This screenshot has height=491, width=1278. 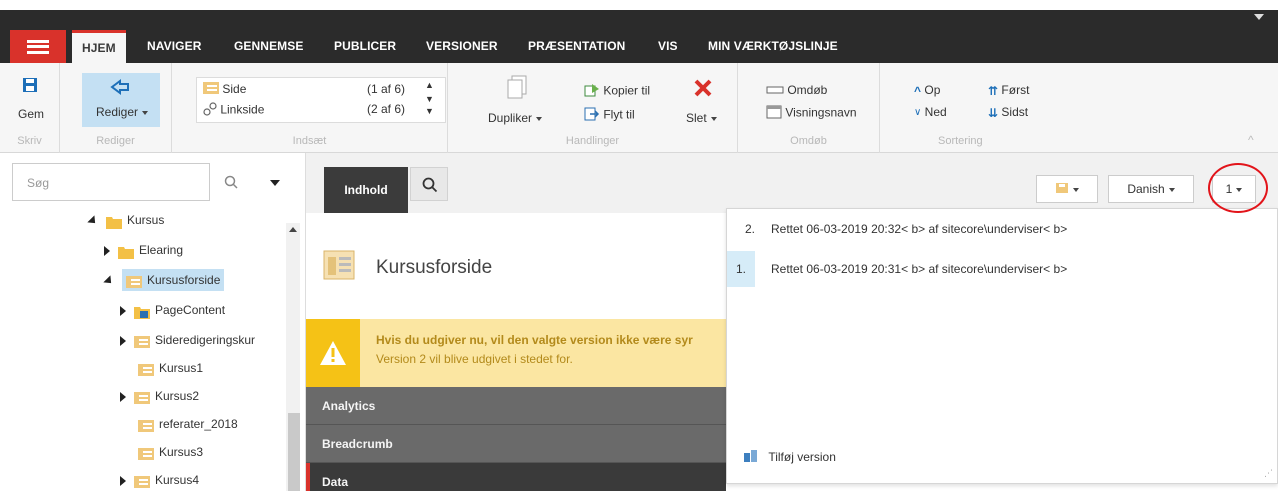 I want to click on copy-icon, so click(x=592, y=91).